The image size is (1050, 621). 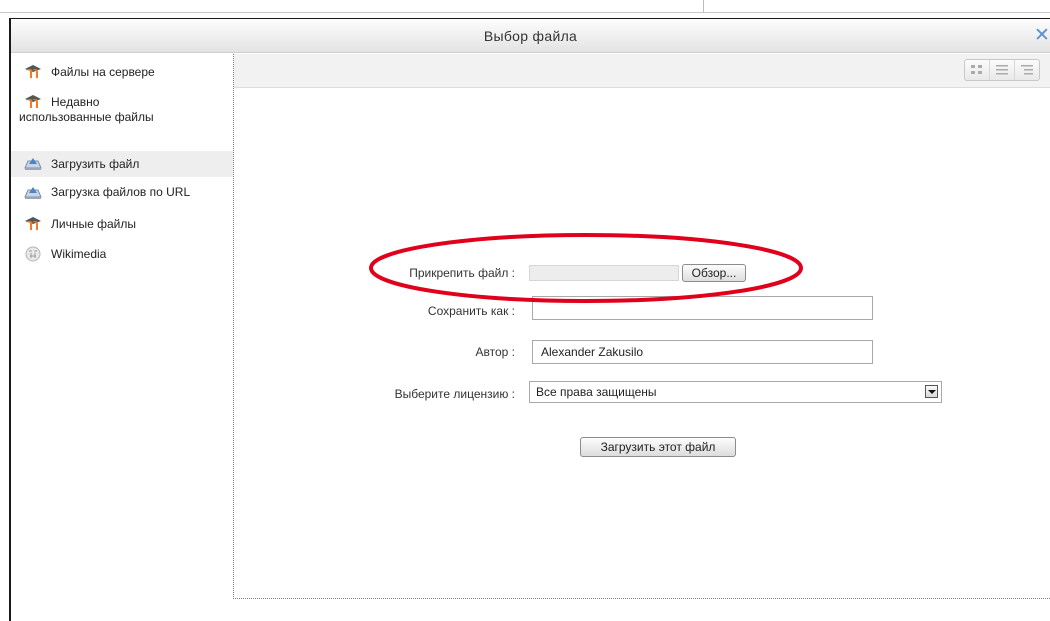 I want to click on tree-view-icon, so click(x=1027, y=70).